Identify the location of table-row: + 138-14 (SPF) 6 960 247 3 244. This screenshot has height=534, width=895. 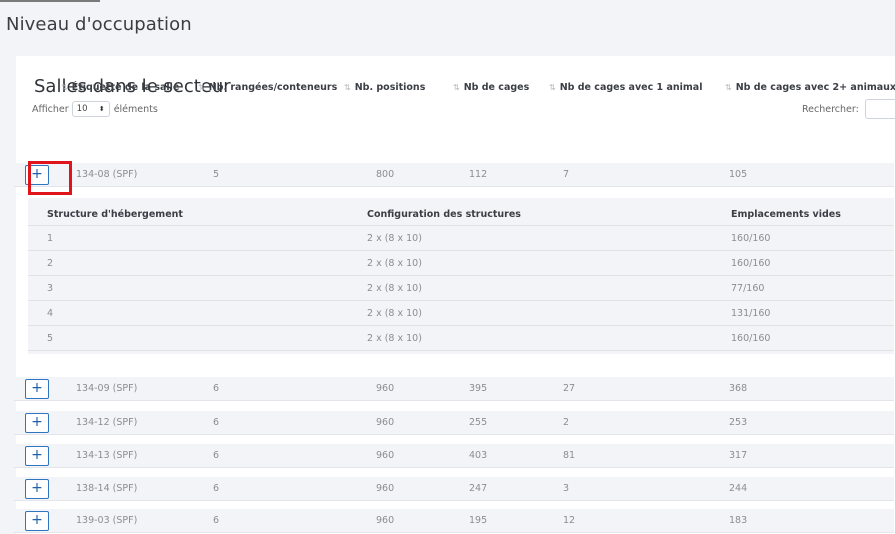
(454, 489).